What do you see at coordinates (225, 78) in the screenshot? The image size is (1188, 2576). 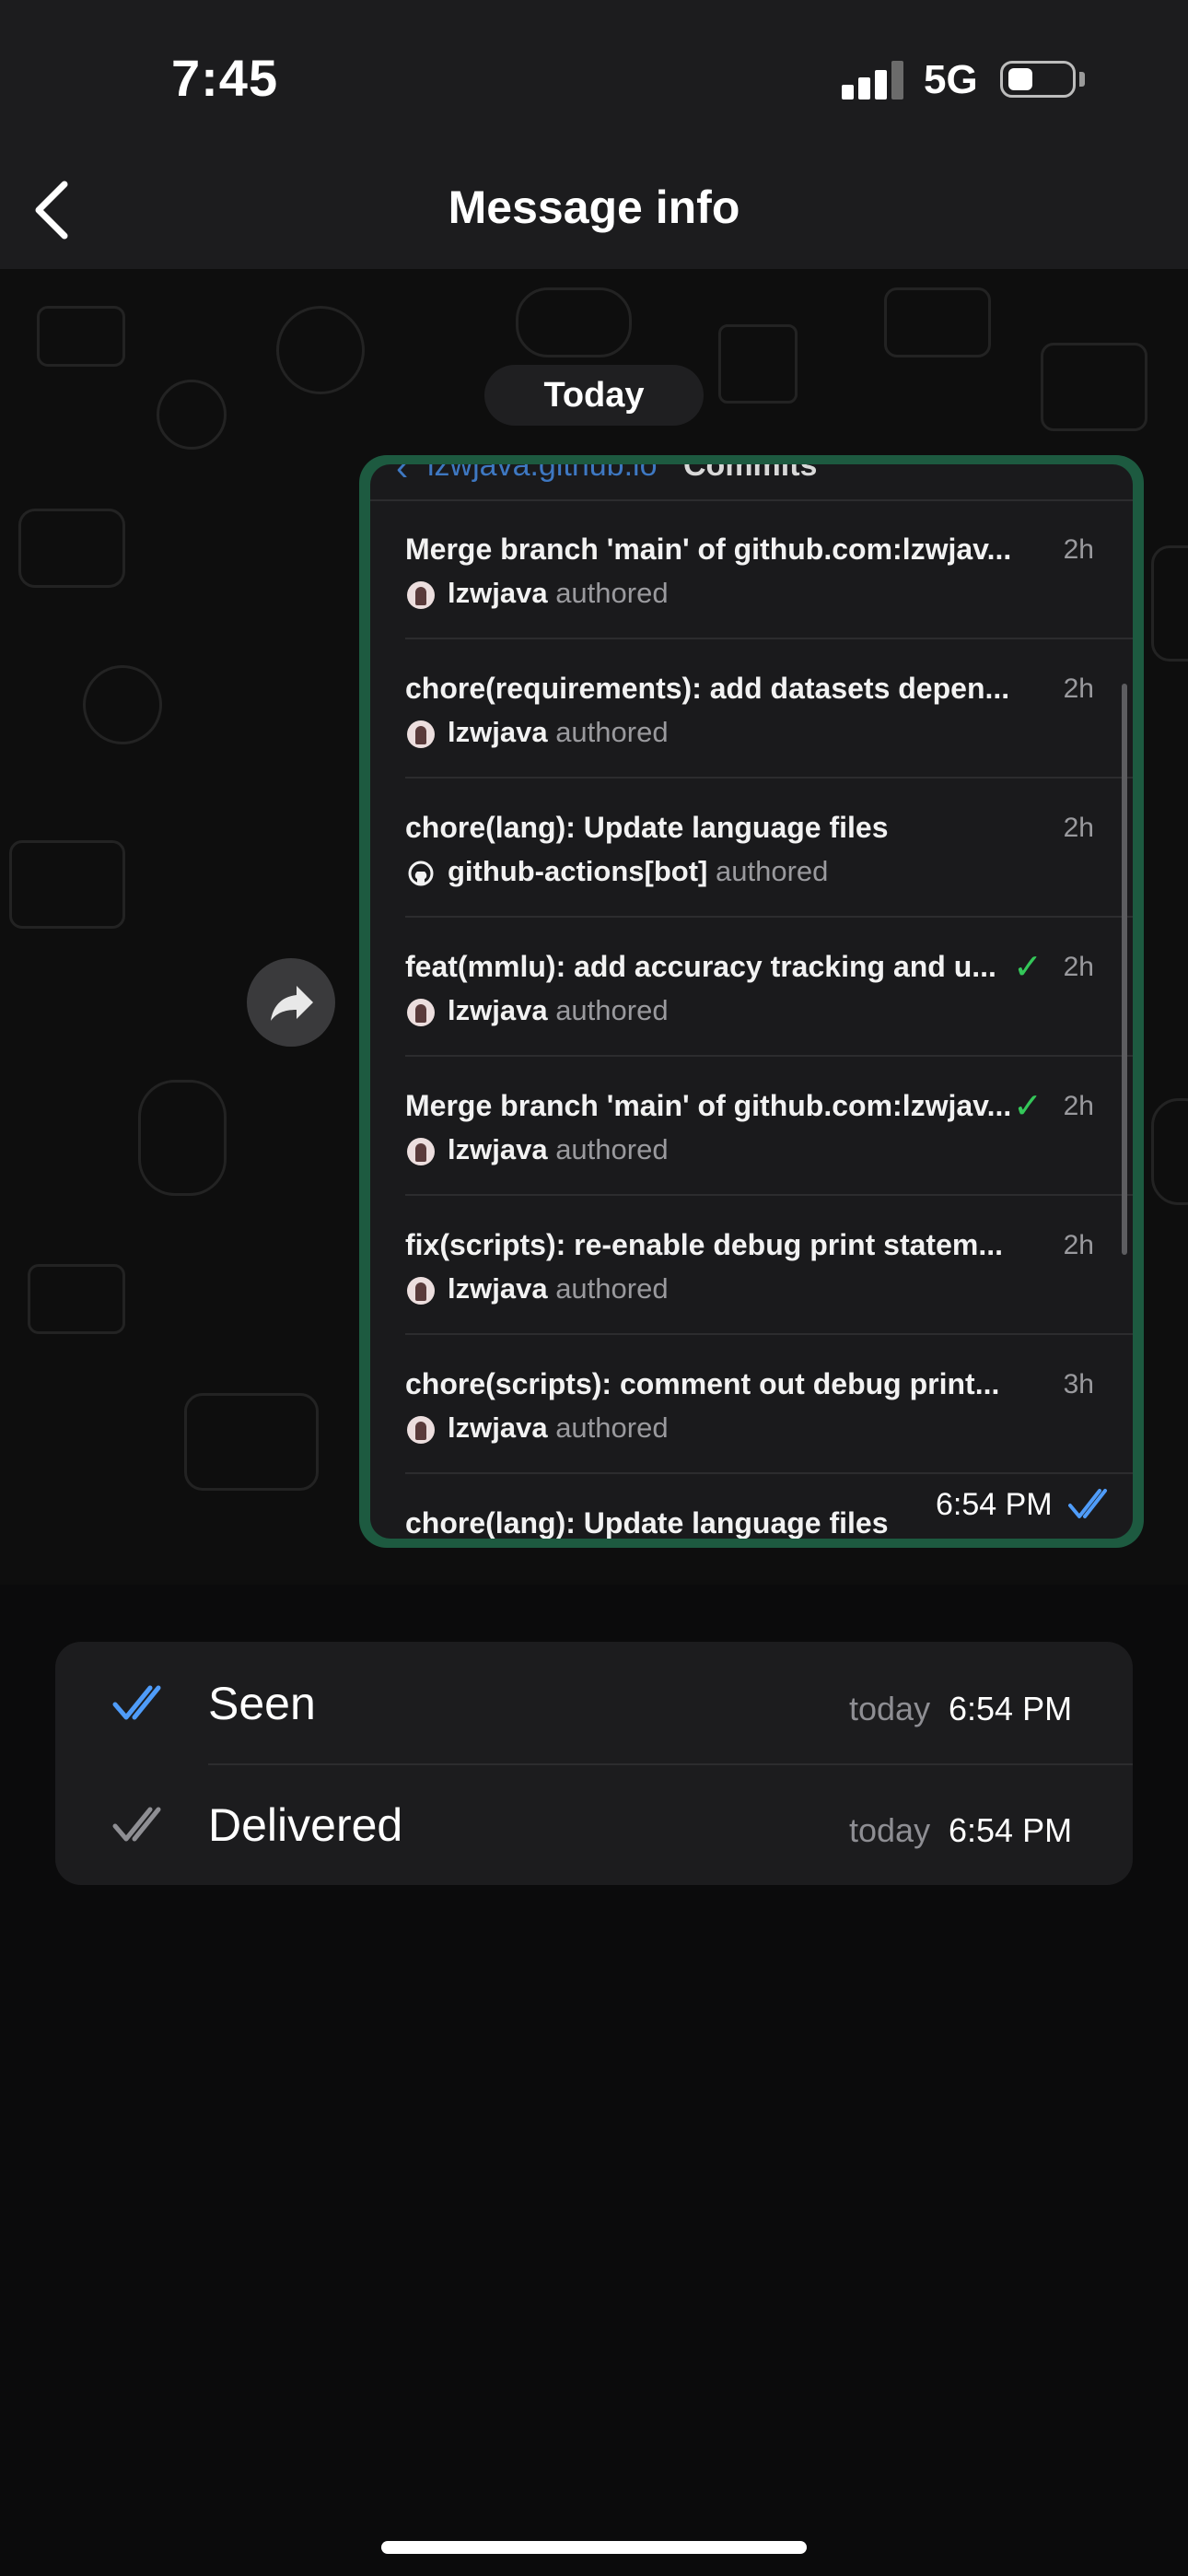 I see `status-time: 7:45` at bounding box center [225, 78].